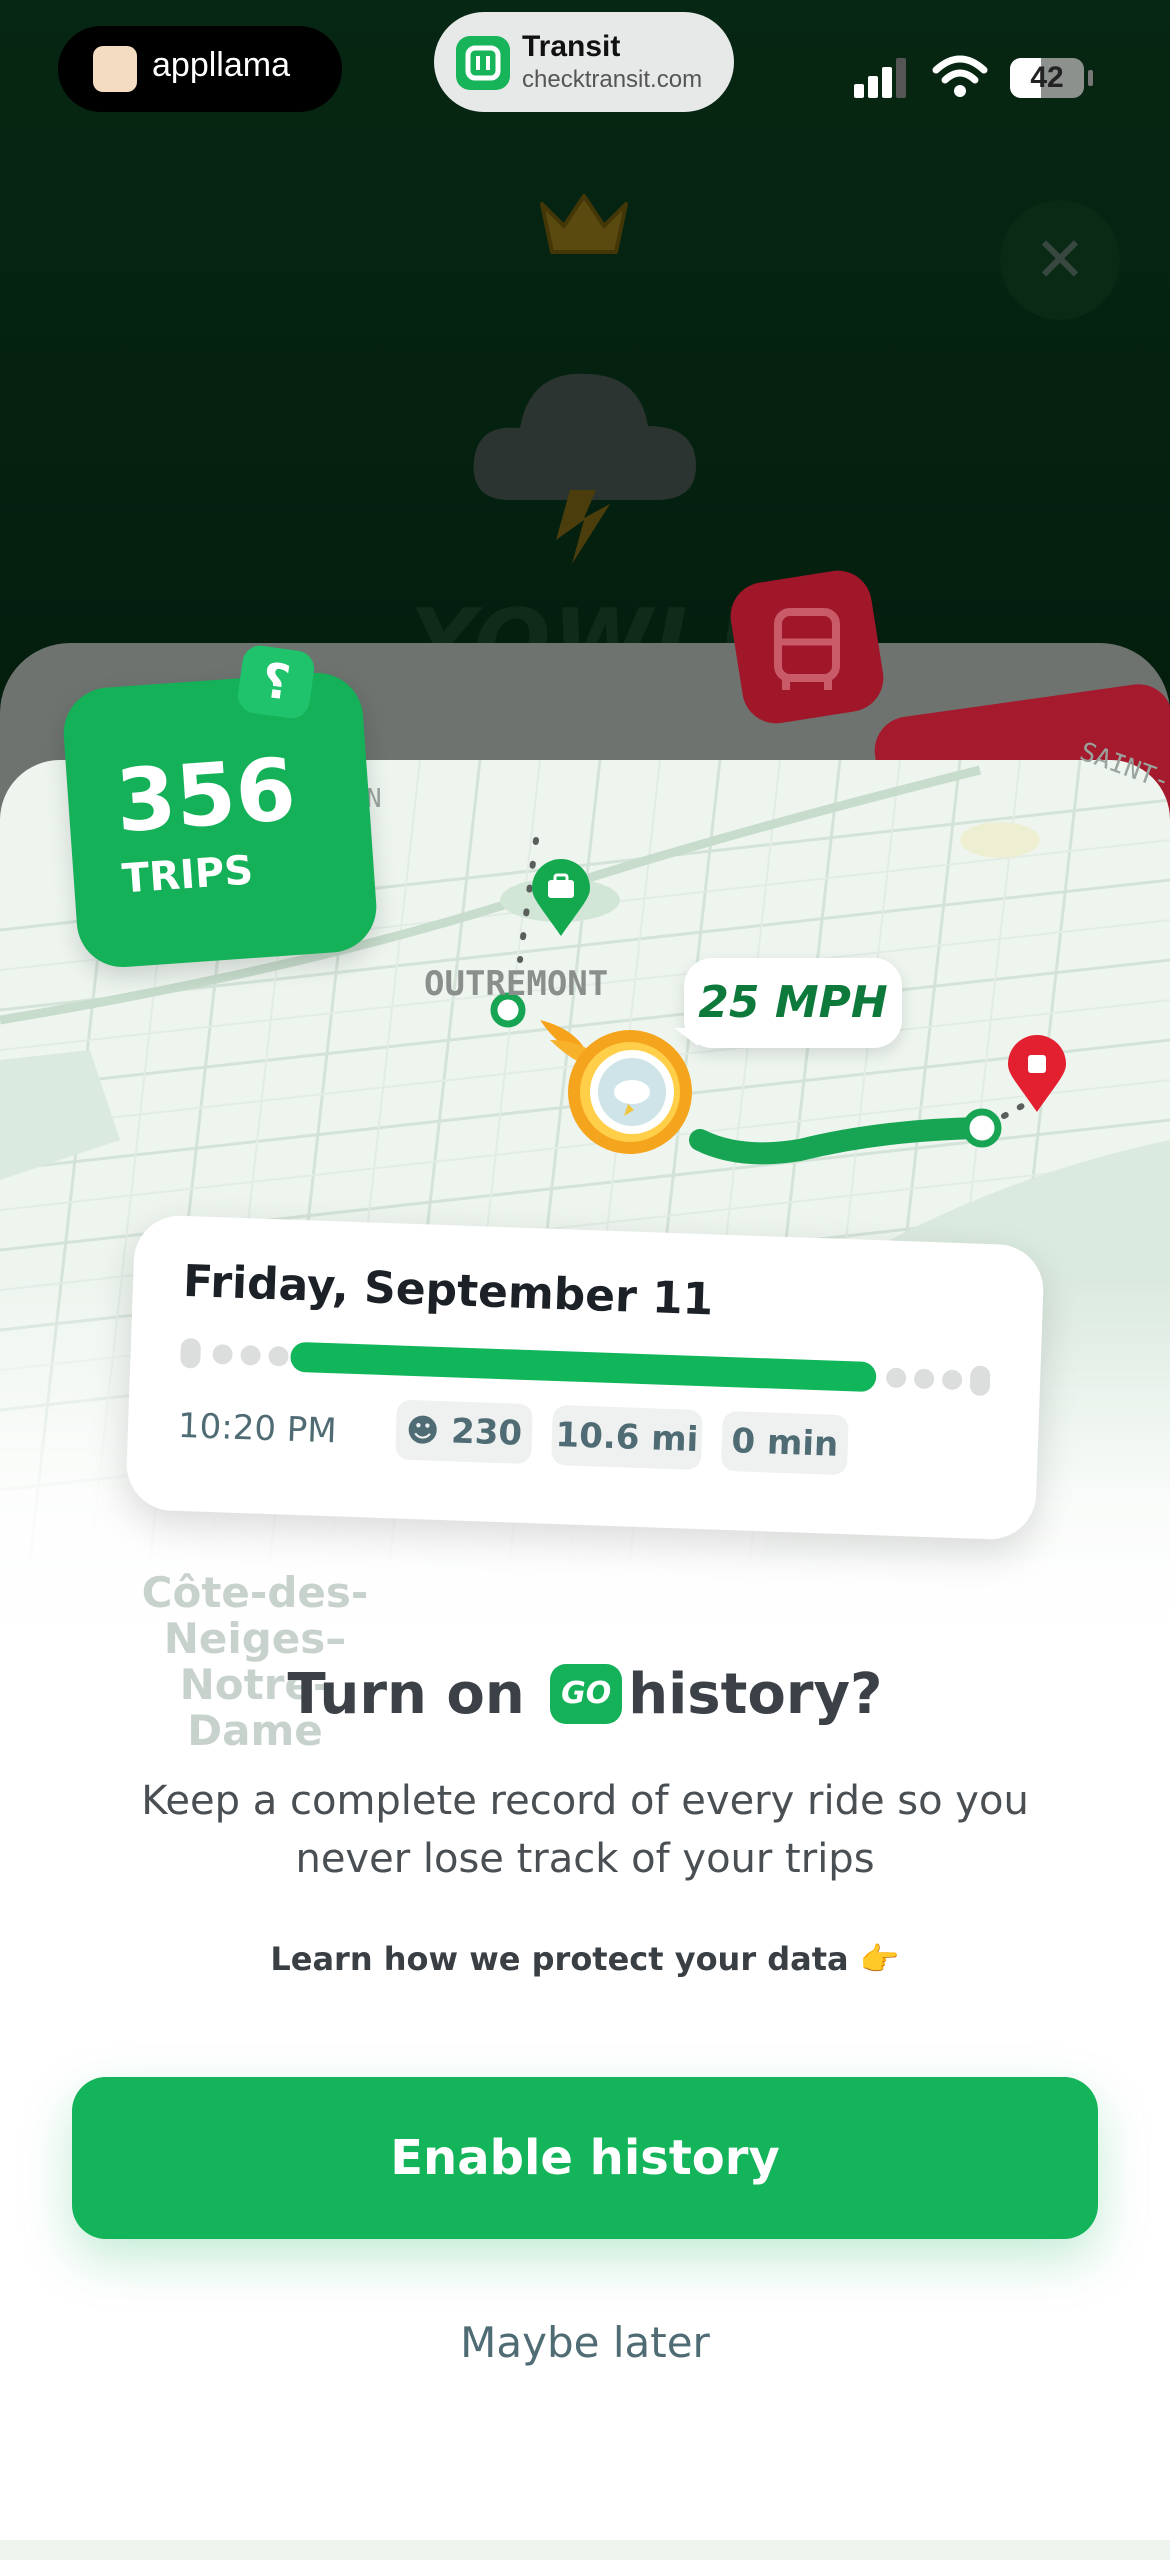 Image resolution: width=1170 pixels, height=2560 pixels. What do you see at coordinates (960, 78) in the screenshot?
I see `wifi-icon` at bounding box center [960, 78].